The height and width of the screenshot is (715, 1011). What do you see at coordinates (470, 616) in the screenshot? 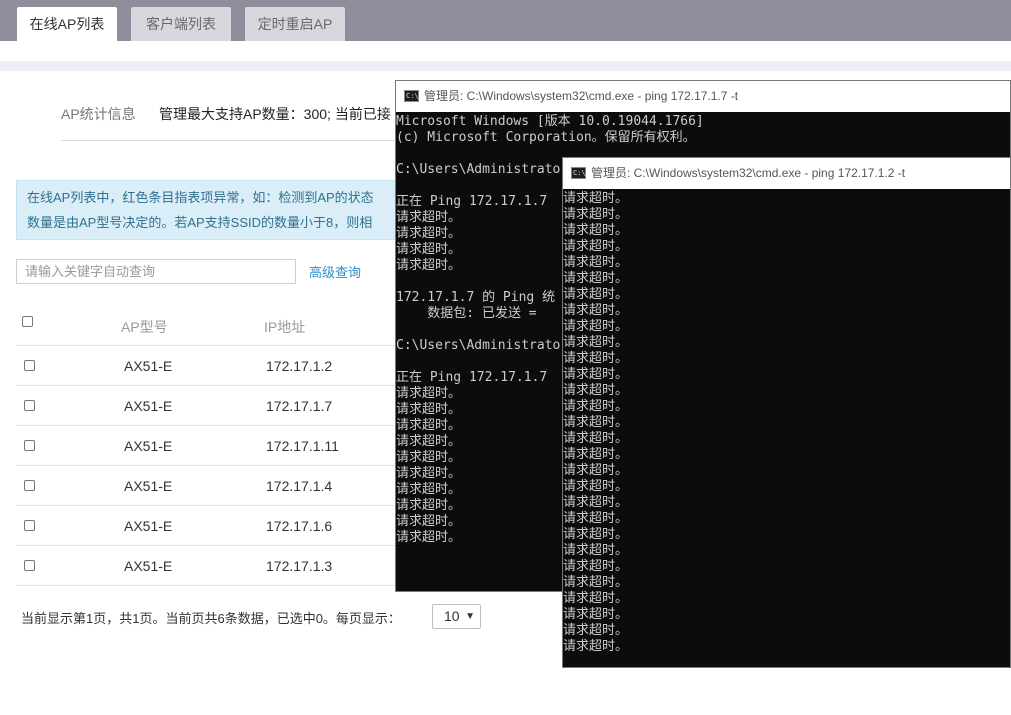
I see `chevron-down-icon: ▼` at bounding box center [470, 616].